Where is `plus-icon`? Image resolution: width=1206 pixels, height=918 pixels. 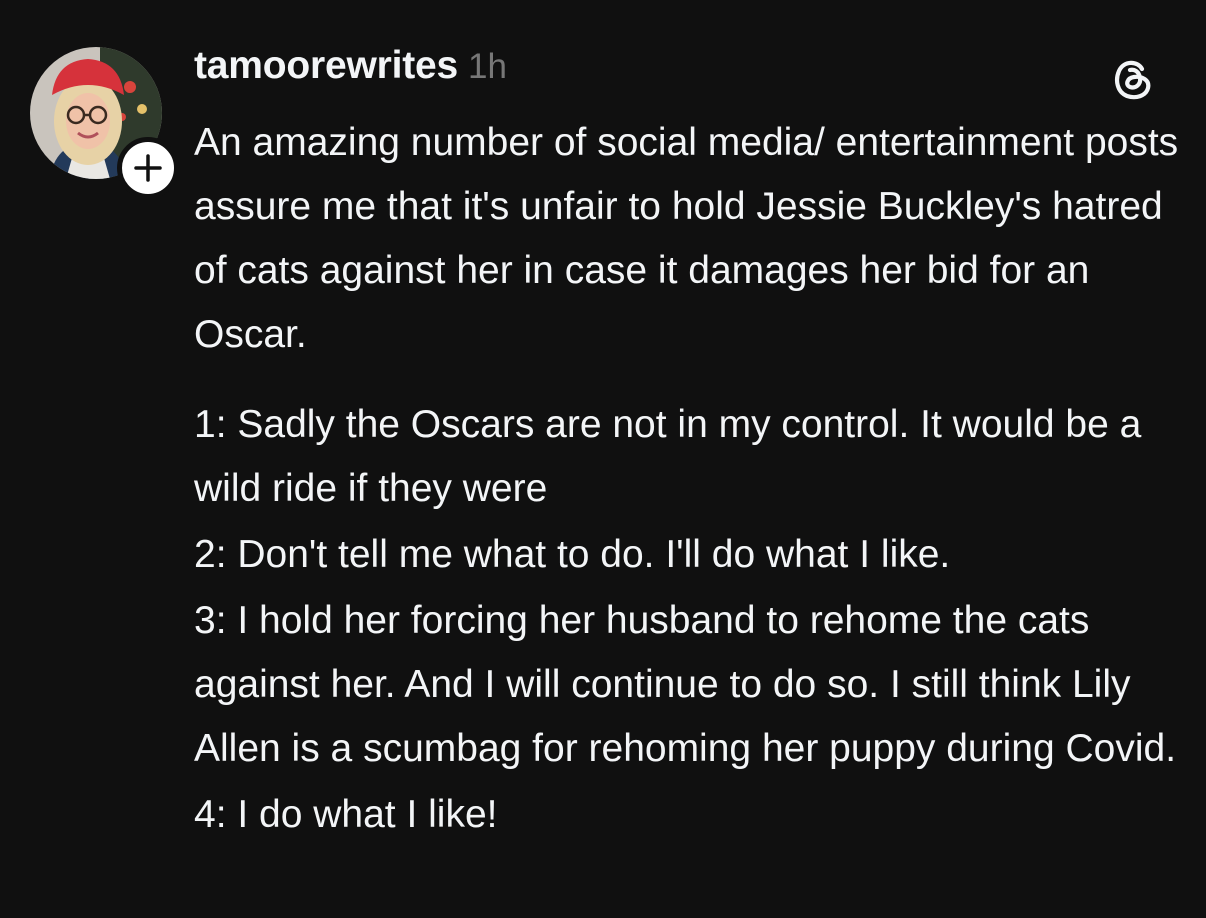 plus-icon is located at coordinates (148, 168).